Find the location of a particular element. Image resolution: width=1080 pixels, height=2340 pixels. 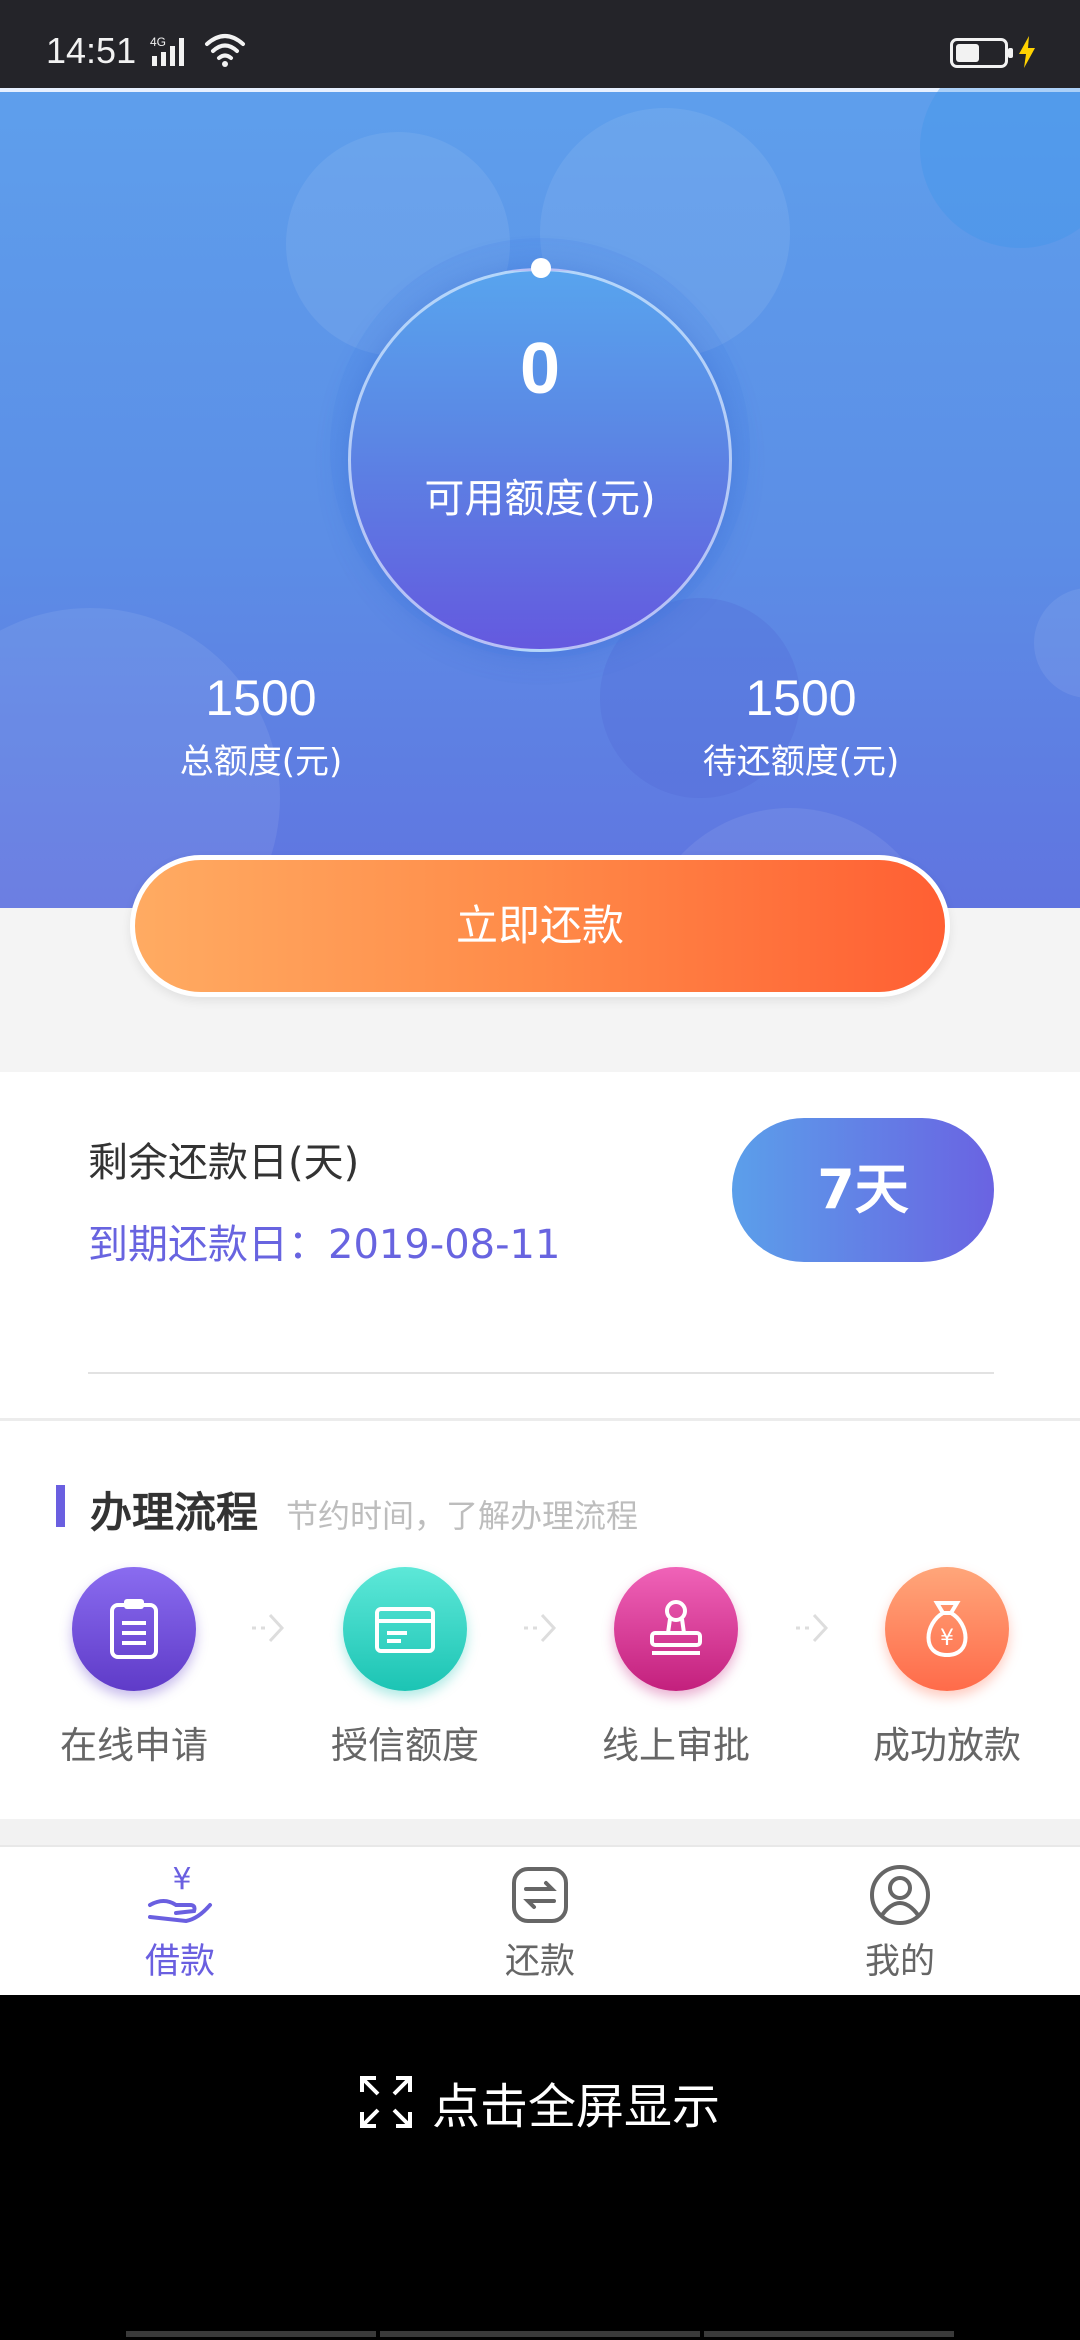

repay-now-button: 立即还款 is located at coordinates (540, 926).